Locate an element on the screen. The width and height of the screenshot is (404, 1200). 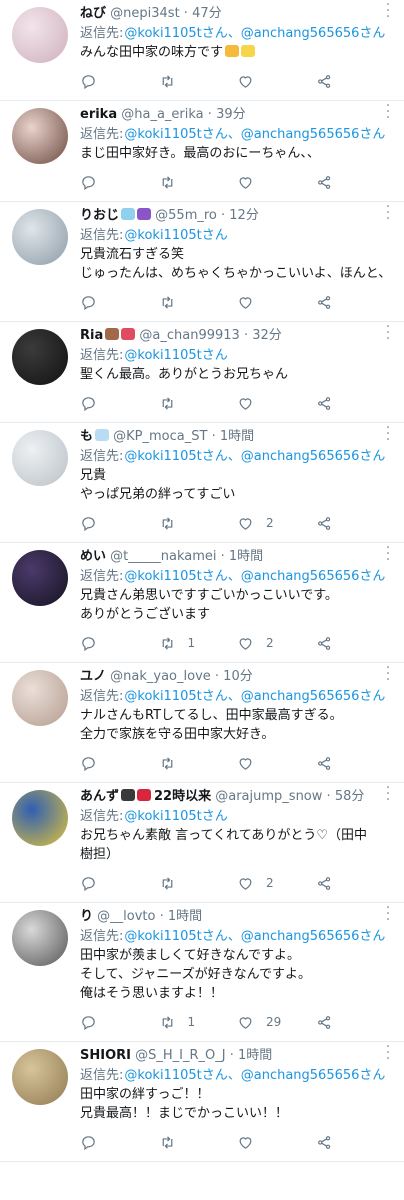
display-name: りおじ is located at coordinates (99, 215).